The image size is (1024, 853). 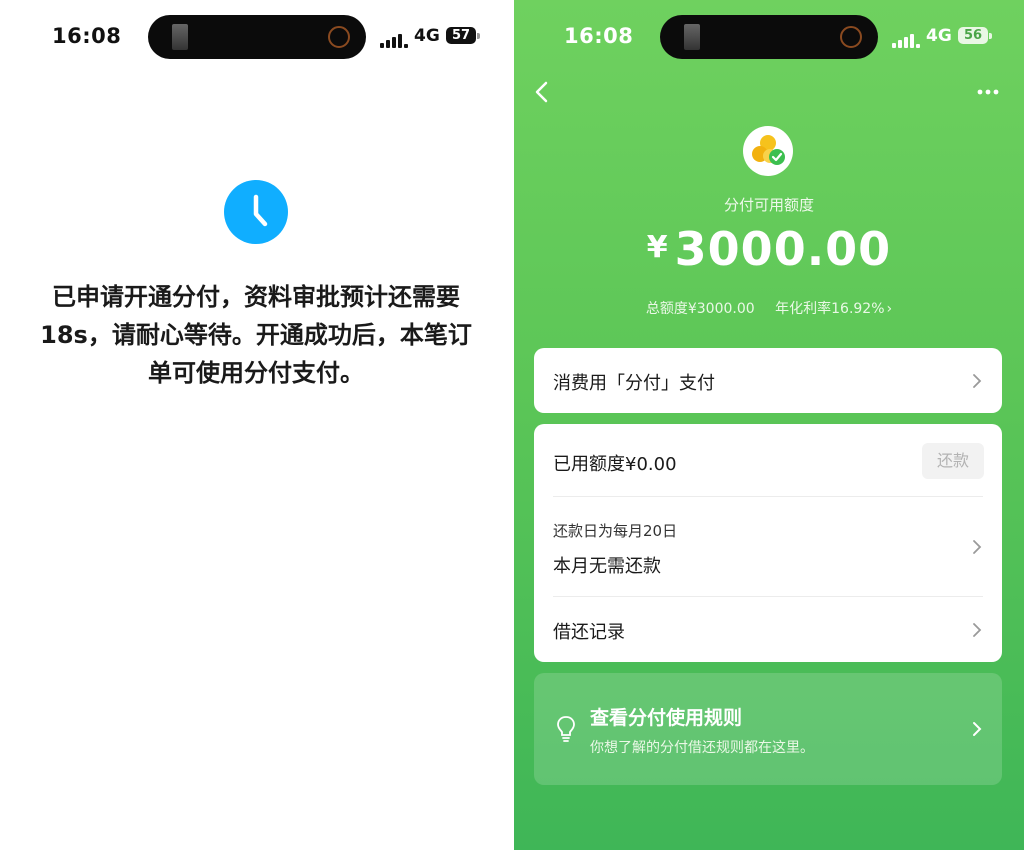 I want to click on pay-with-fenfu-label: 消费用「分付」支付, so click(x=634, y=383).